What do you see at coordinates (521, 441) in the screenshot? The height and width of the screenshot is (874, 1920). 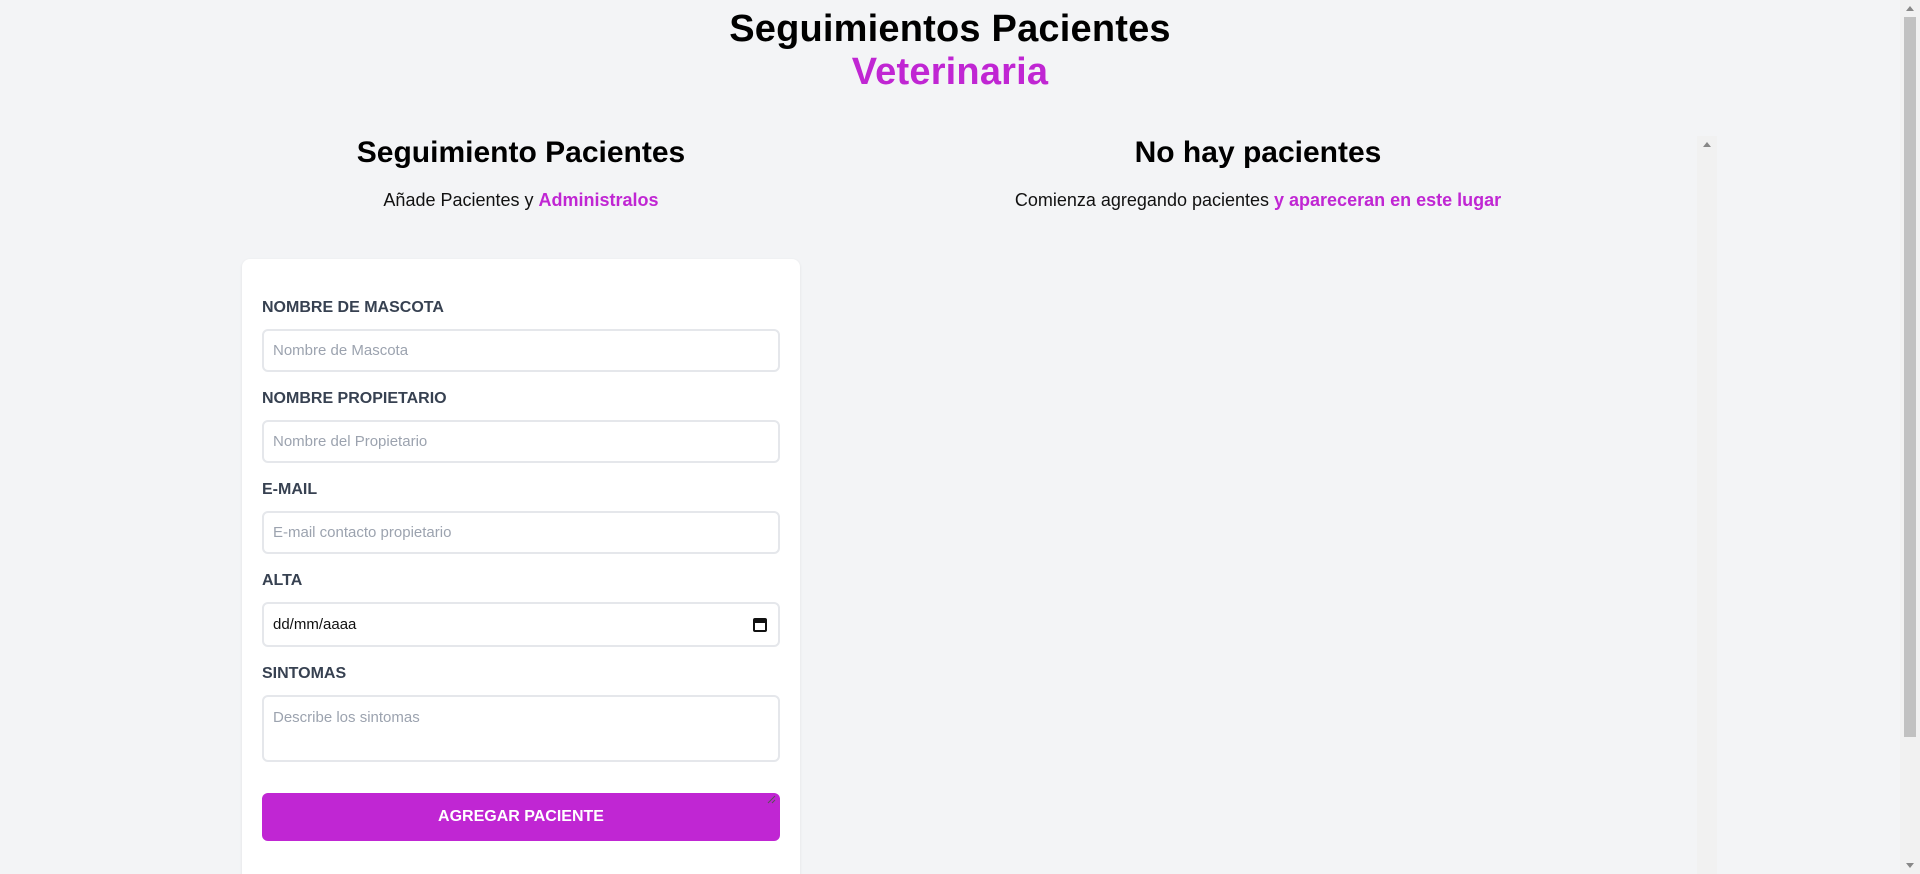 I see `owner-name-input` at bounding box center [521, 441].